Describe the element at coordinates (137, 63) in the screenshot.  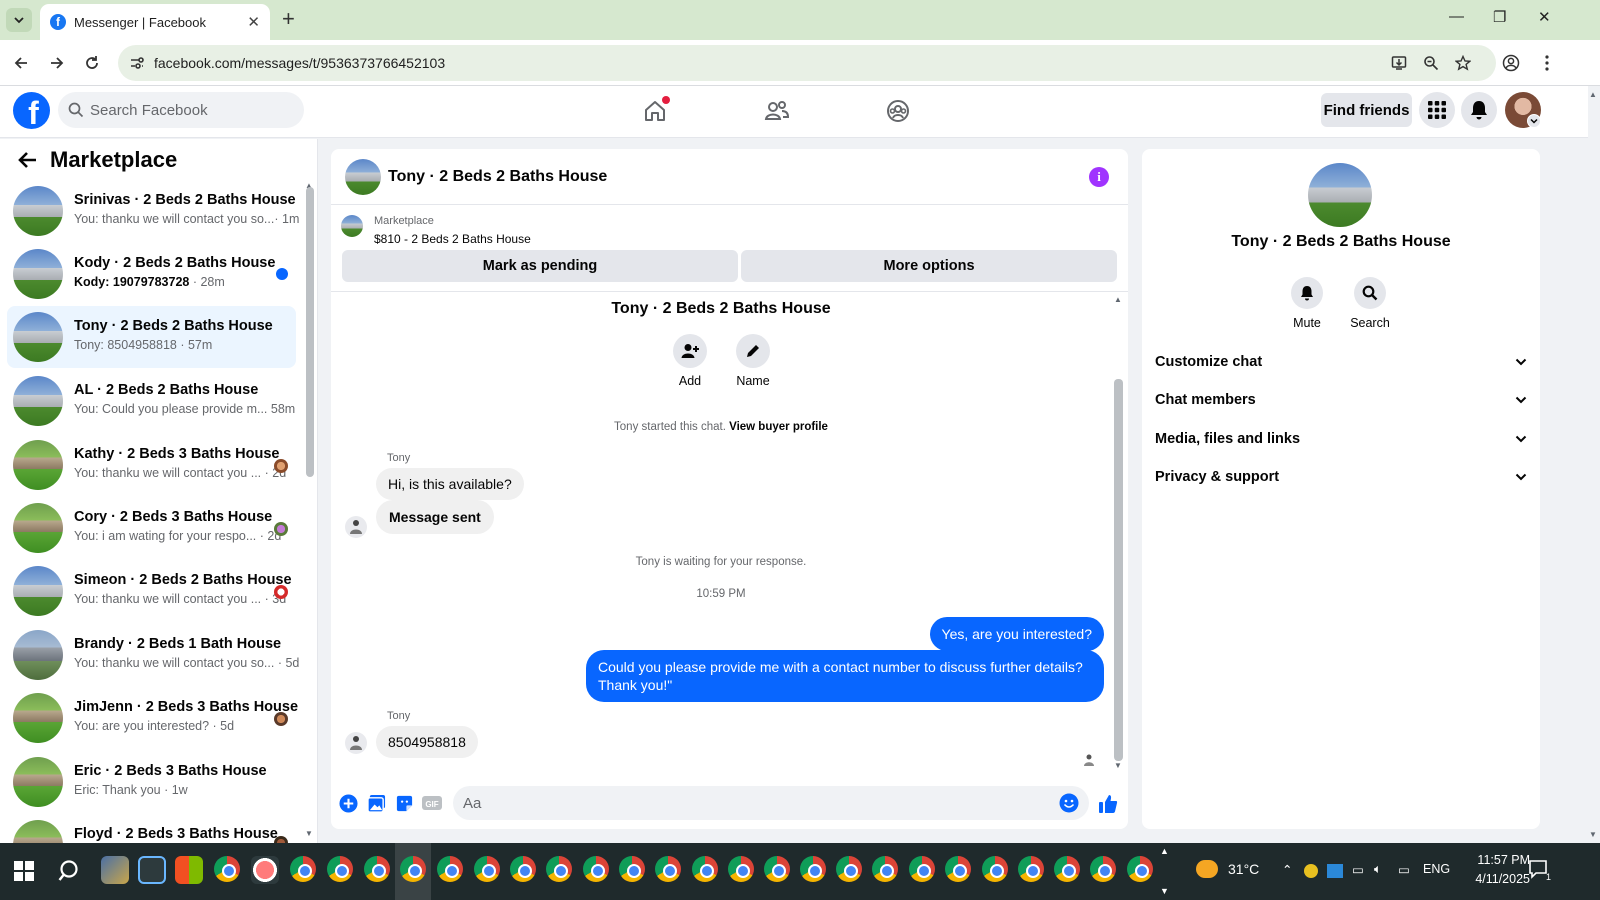
I see `site-info-icon` at that location.